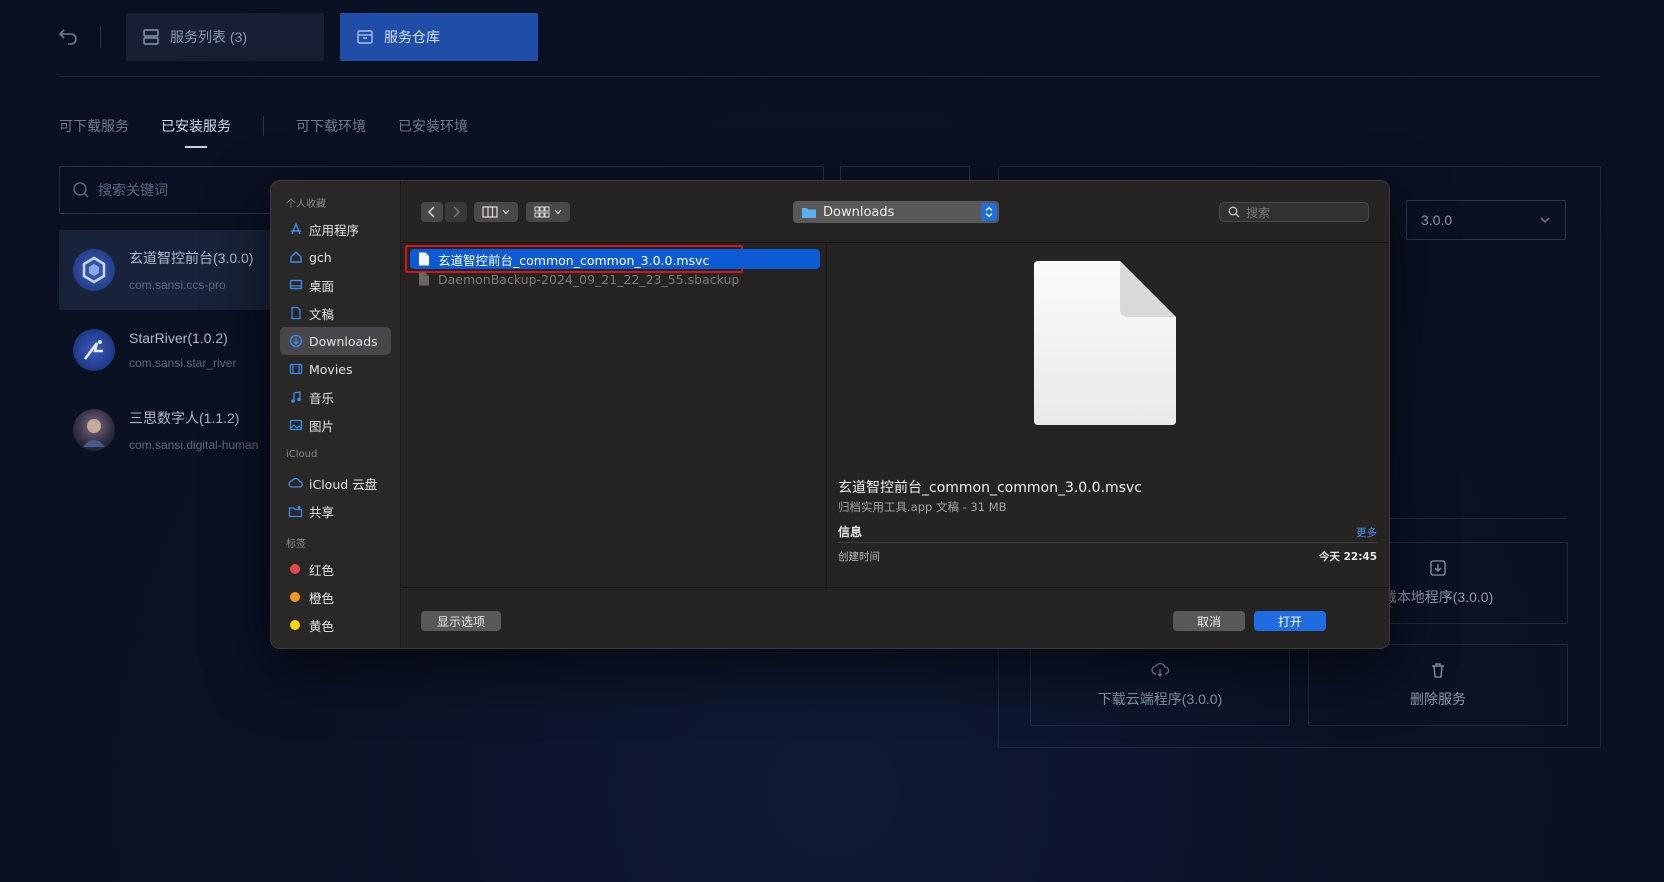  I want to click on subtab-installed-services: 已安装服务, so click(196, 132).